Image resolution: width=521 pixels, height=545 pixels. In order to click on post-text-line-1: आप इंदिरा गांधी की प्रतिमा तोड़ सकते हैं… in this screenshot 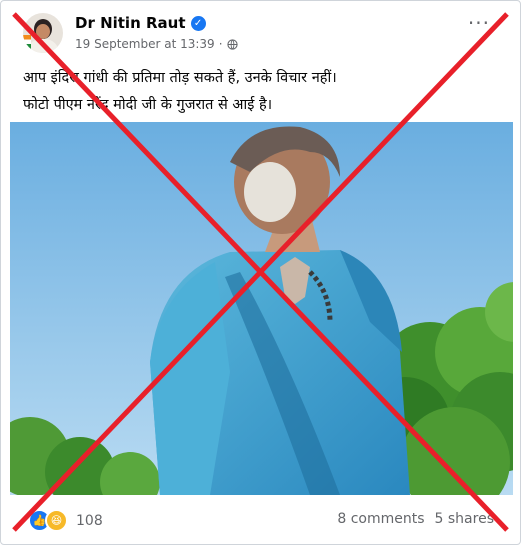, I will do `click(180, 78)`.